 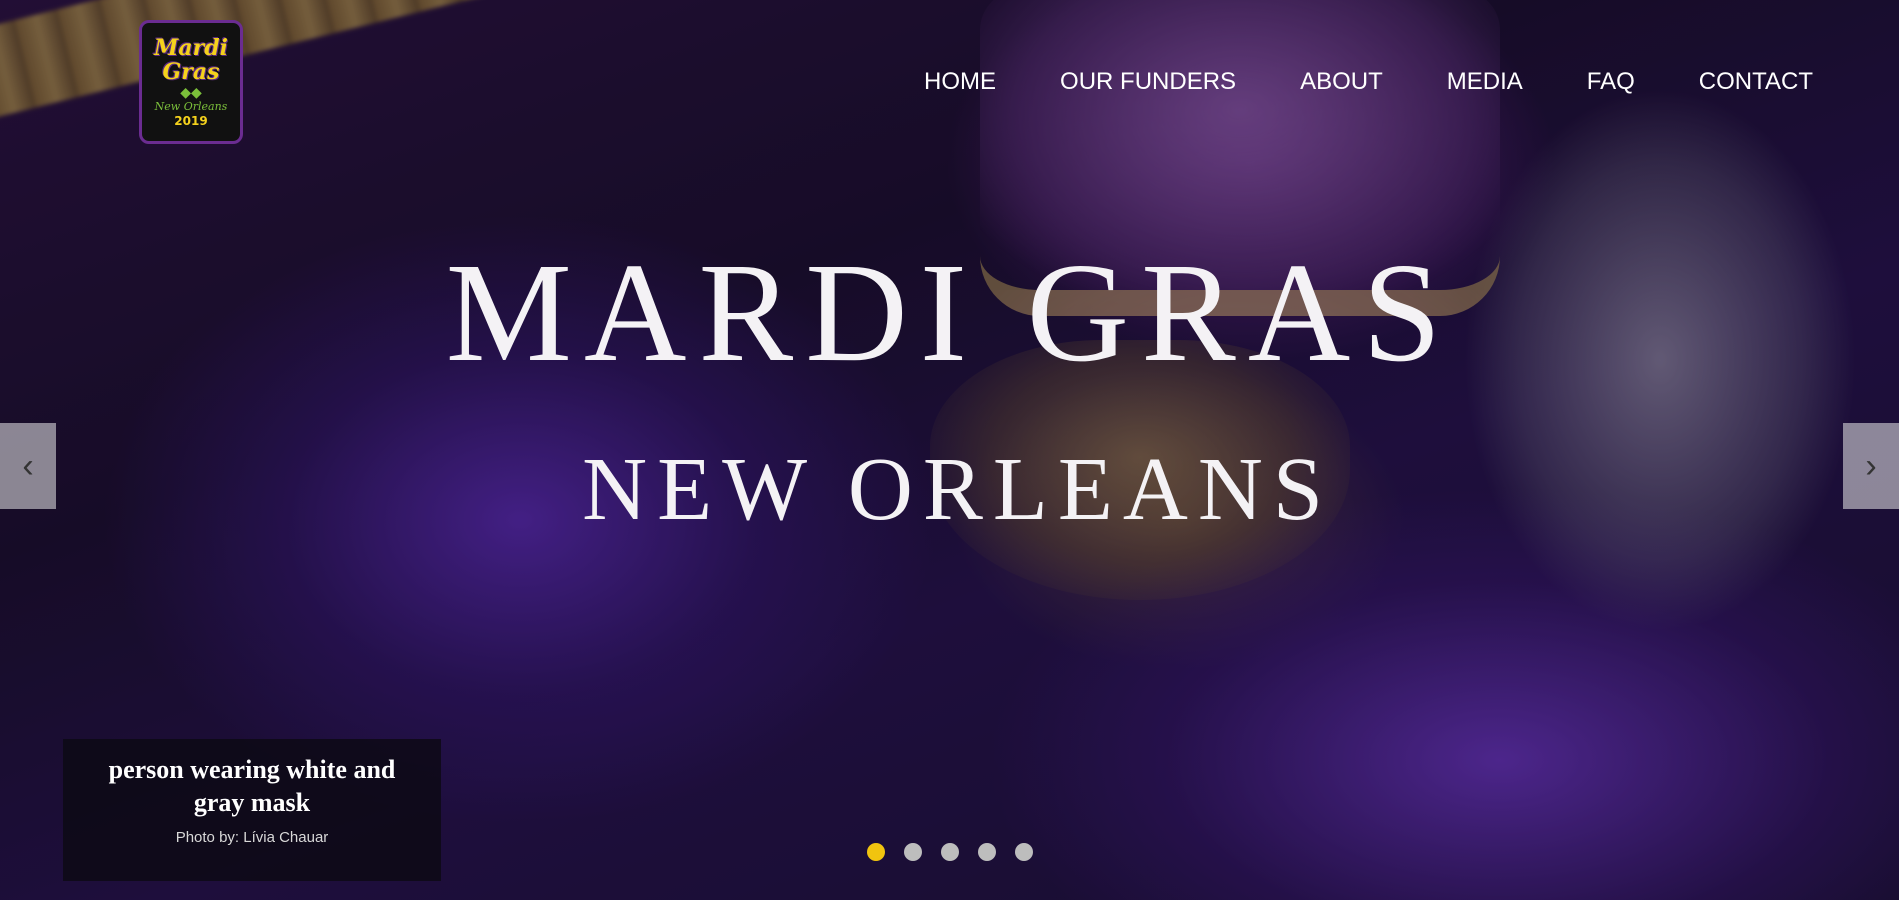 What do you see at coordinates (949, 312) in the screenshot?
I see `hero-title: MARDI GRAS` at bounding box center [949, 312].